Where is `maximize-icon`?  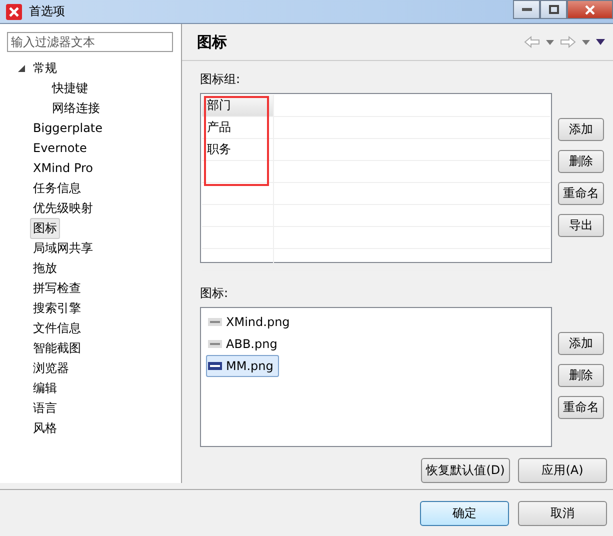
maximize-icon is located at coordinates (553, 9).